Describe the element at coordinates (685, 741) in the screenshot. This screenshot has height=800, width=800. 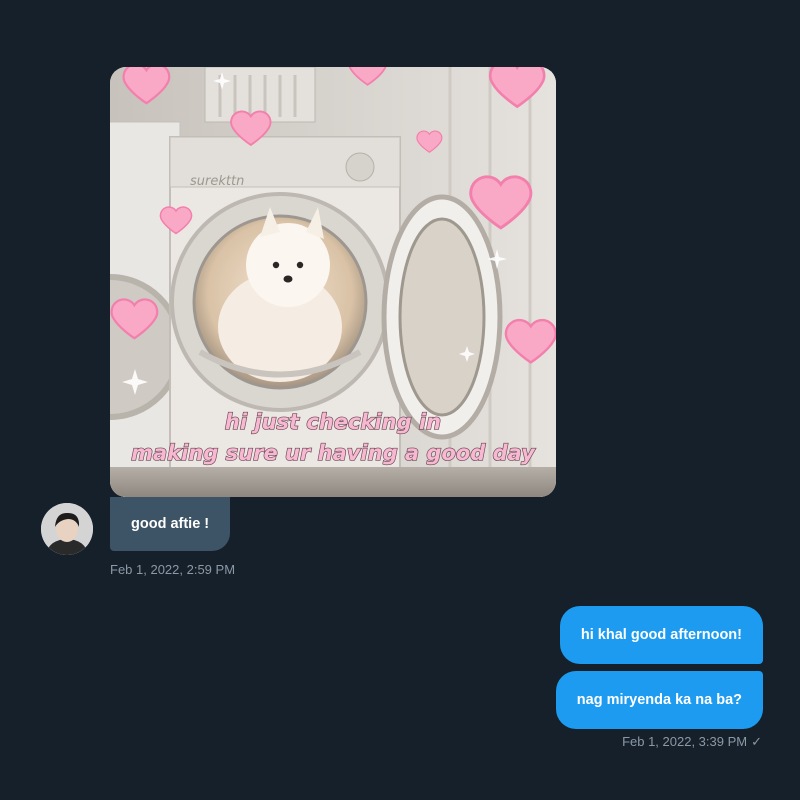
I see `sent-message-timestamp: Feb 1, 2022, 3:39 PM` at that location.